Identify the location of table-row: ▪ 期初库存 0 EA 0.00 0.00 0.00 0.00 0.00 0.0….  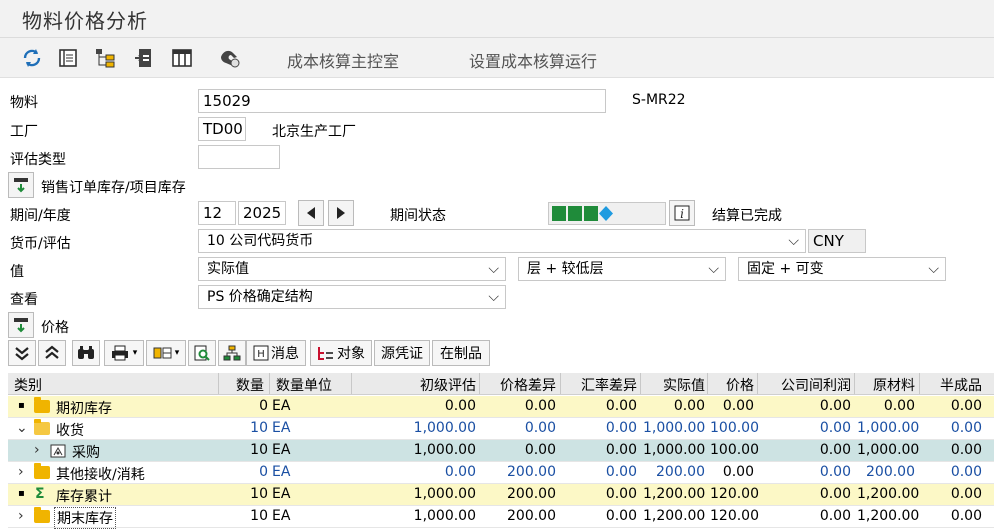
(501, 407).